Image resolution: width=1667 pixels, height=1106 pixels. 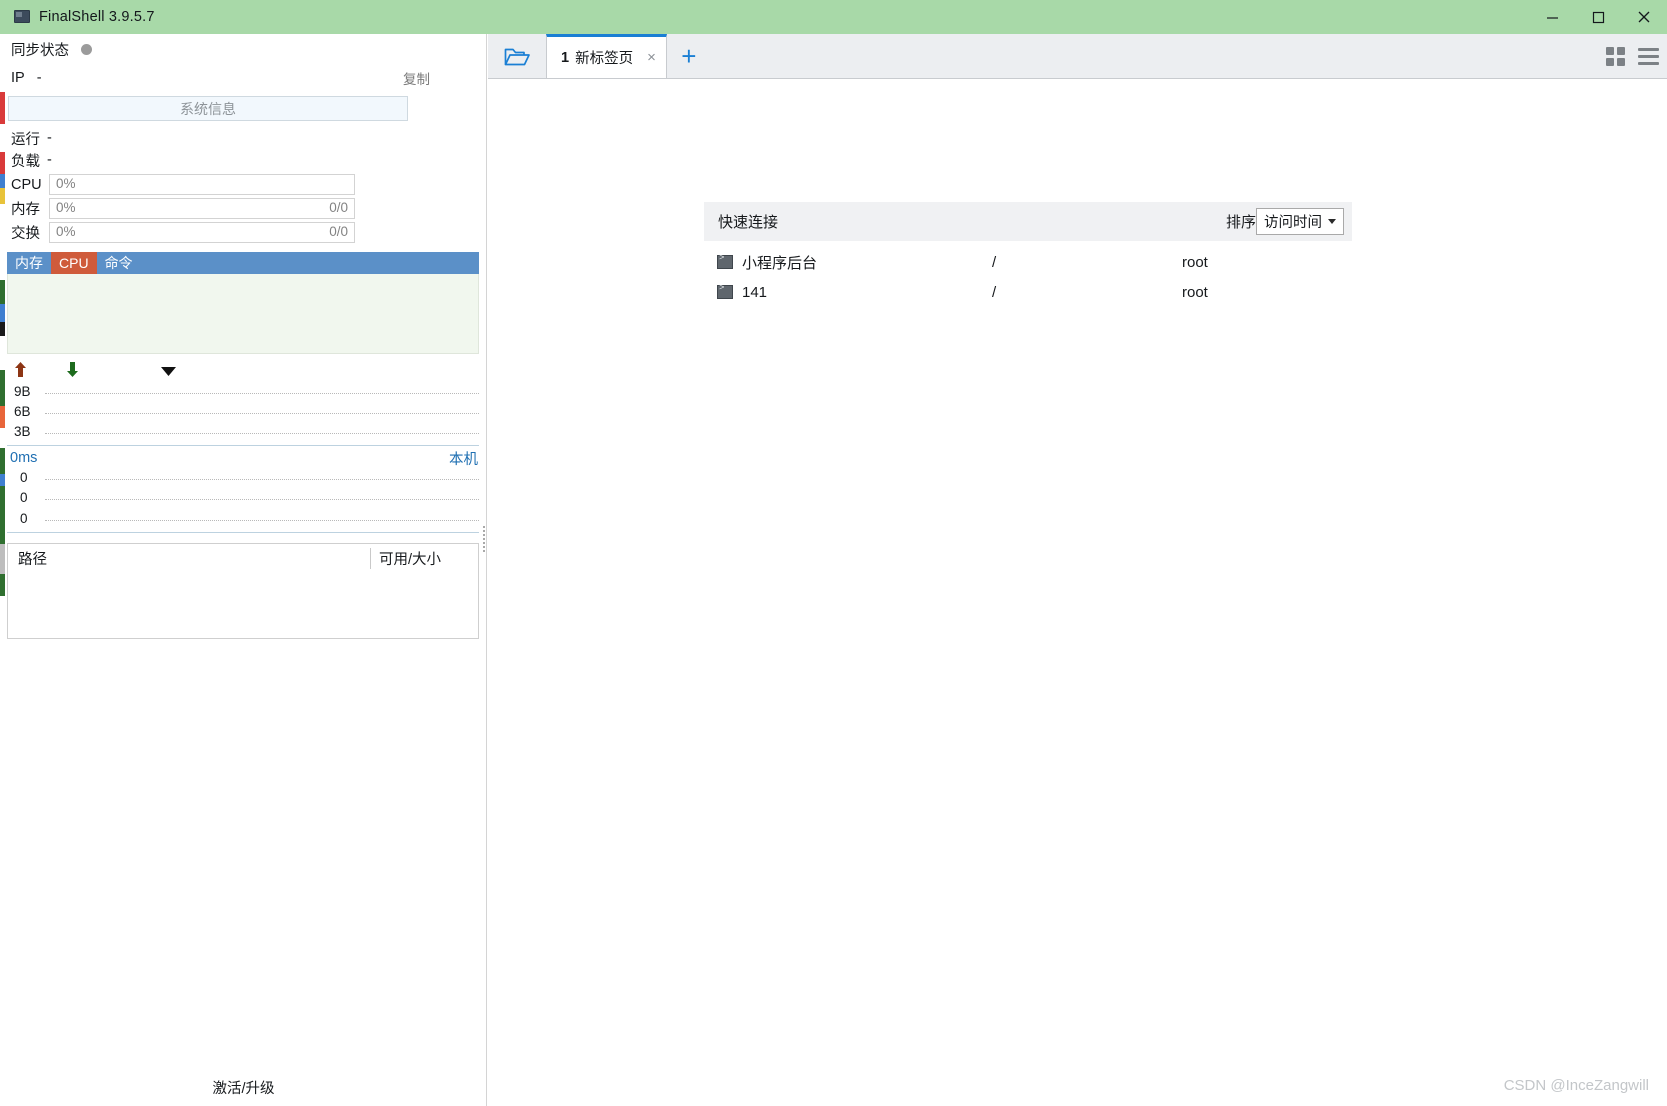 I want to click on process-col-command: 命令, so click(x=119, y=263).